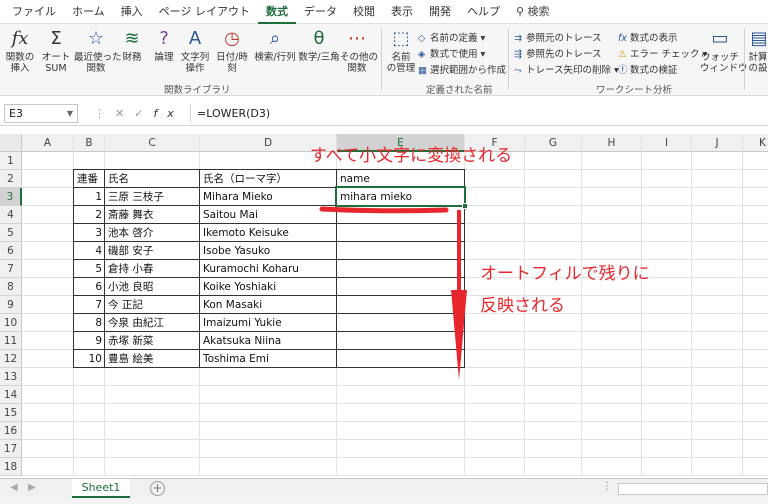 The height and width of the screenshot is (504, 768). What do you see at coordinates (459, 335) in the screenshot?
I see `red-arrow-head` at bounding box center [459, 335].